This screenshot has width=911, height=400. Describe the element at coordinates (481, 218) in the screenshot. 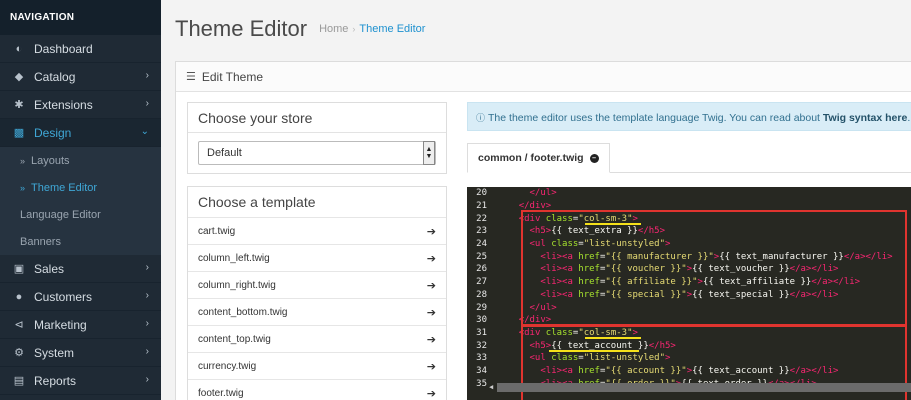

I see `line-number: 22` at that location.